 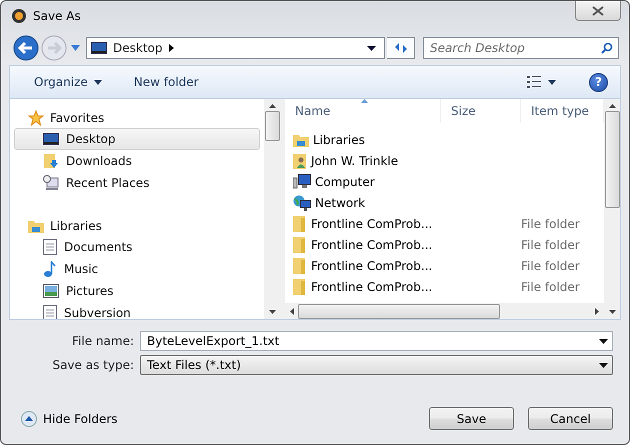 What do you see at coordinates (302, 202) in the screenshot?
I see `network-icon` at bounding box center [302, 202].